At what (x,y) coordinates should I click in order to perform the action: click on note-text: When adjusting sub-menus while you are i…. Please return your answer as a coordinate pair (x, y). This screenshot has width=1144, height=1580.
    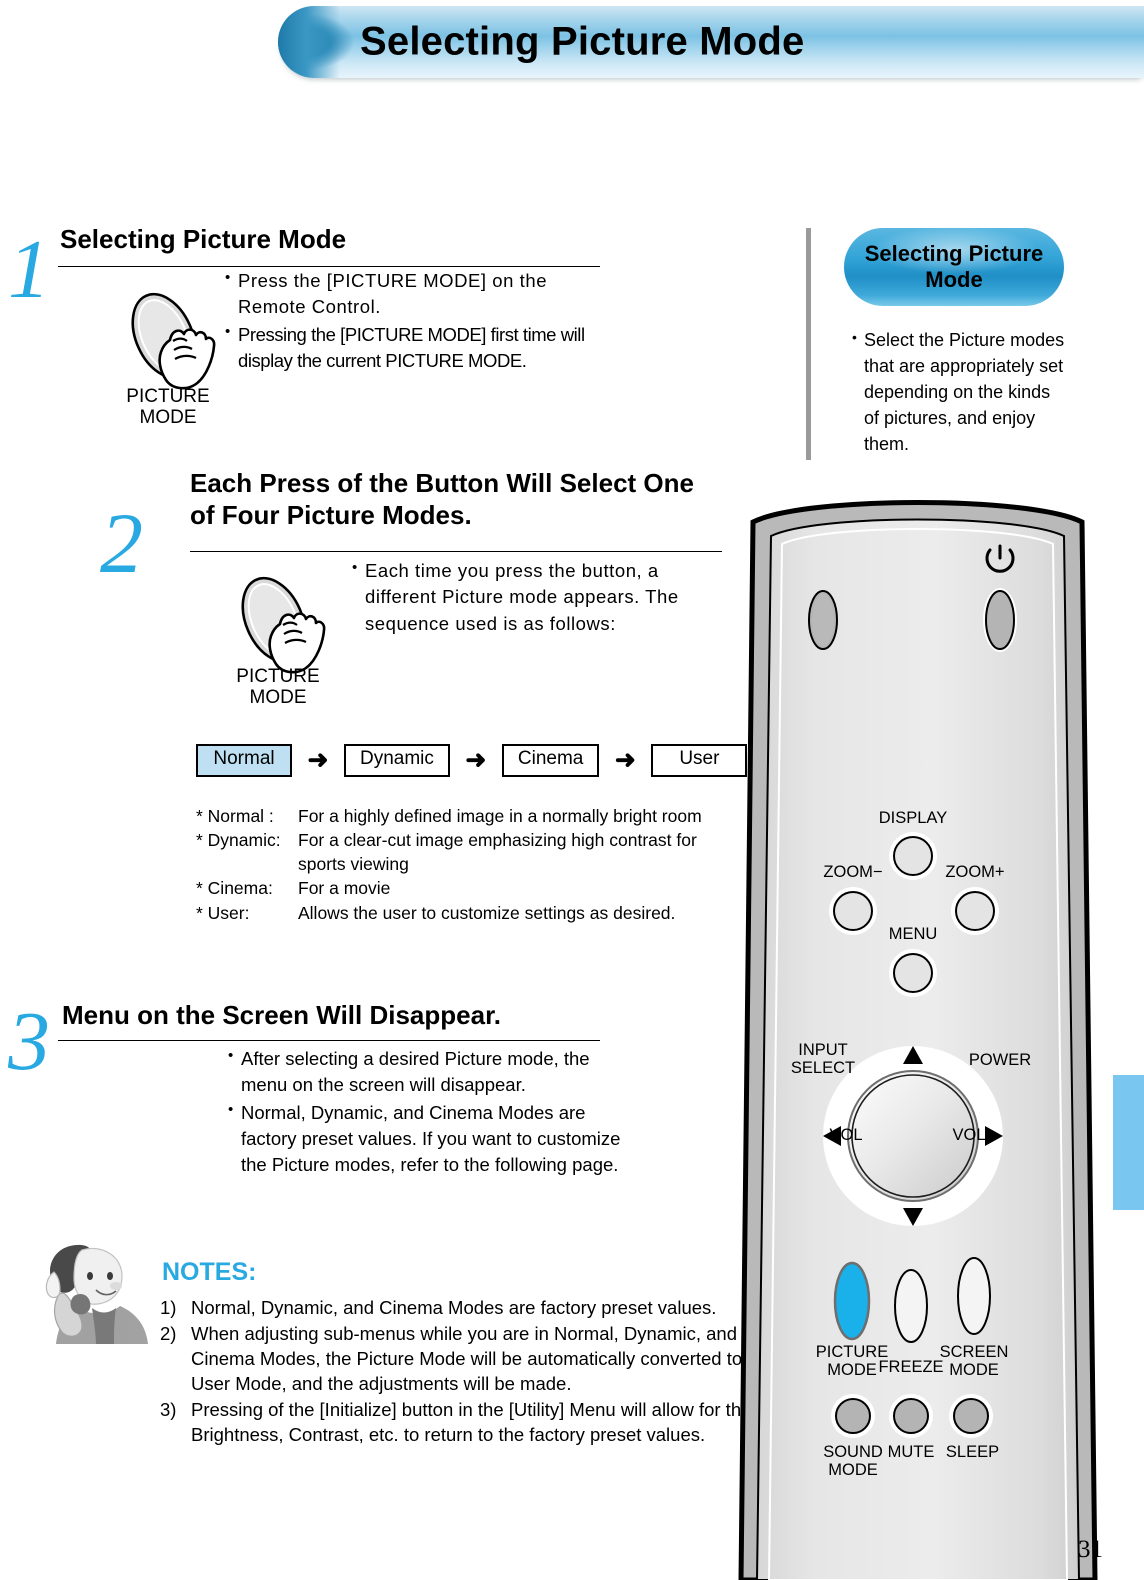
    Looking at the image, I should click on (467, 1358).